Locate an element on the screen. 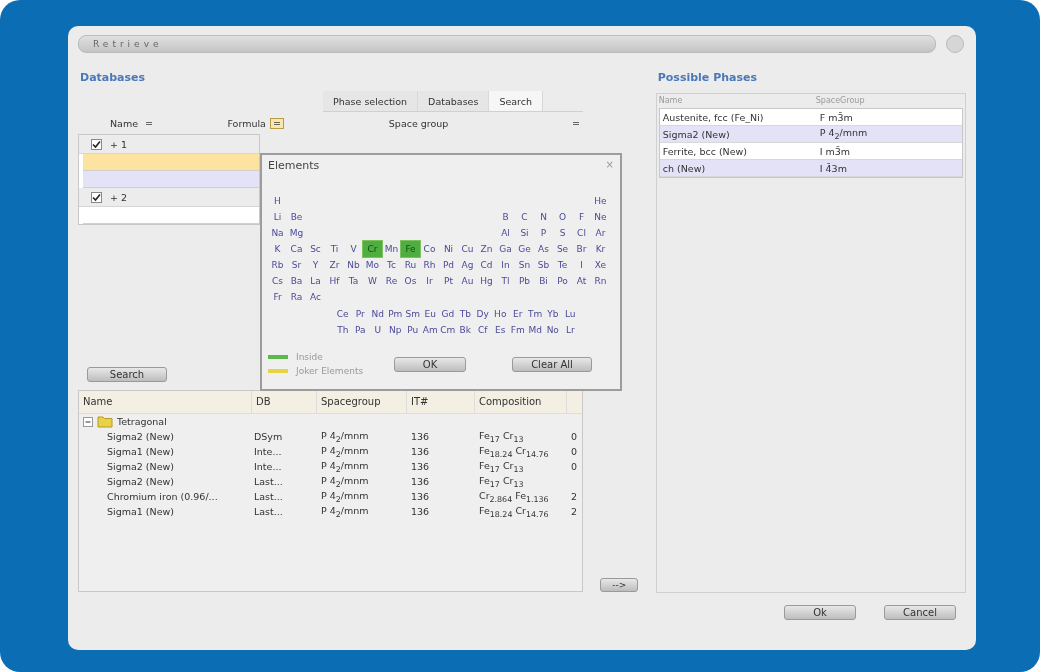 This screenshot has width=1040, height=672. element-cell: Ni is located at coordinates (448, 249).